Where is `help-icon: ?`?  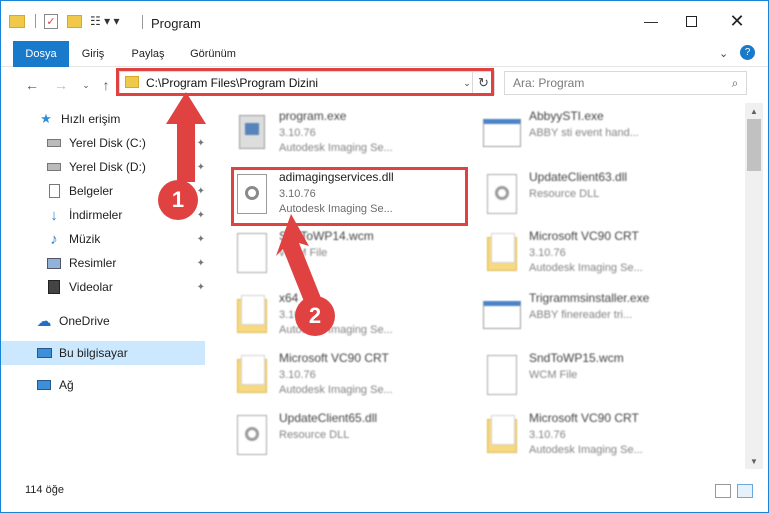 help-icon: ? is located at coordinates (747, 52).